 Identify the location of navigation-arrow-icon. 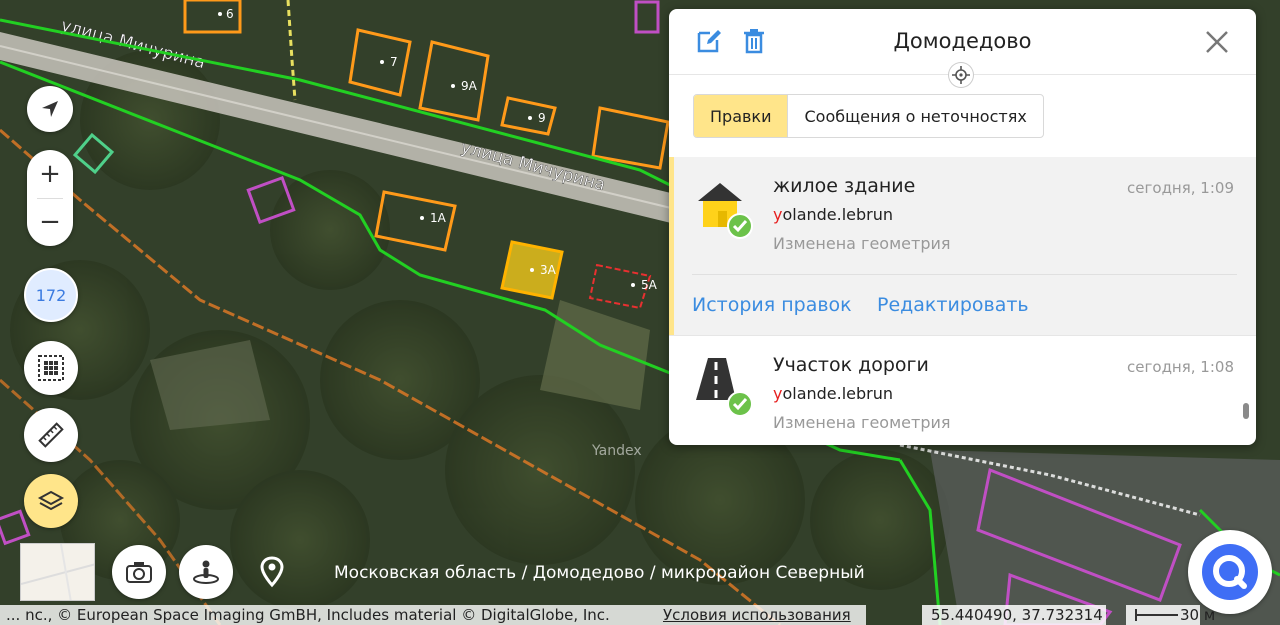
(50, 109).